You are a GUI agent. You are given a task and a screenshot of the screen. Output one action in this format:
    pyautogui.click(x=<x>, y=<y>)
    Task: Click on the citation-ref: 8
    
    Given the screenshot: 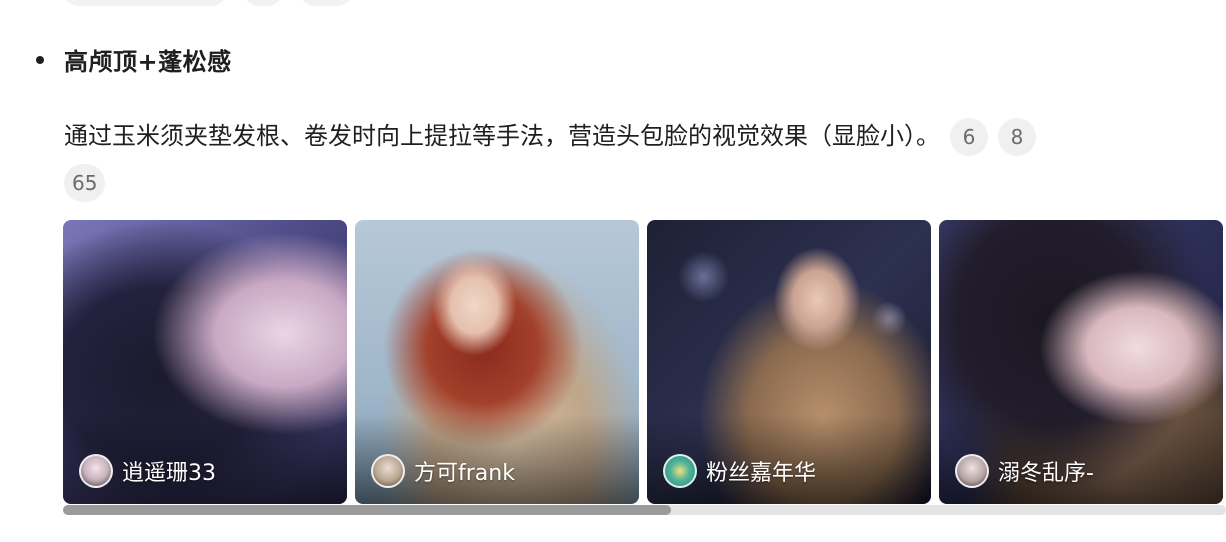 What is the action you would take?
    pyautogui.click(x=1017, y=137)
    